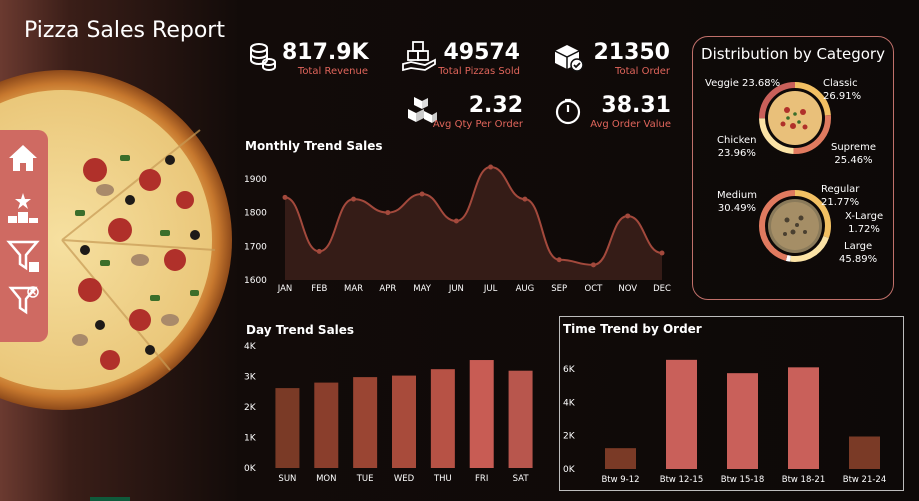 The image size is (919, 501). Describe the element at coordinates (23, 158) in the screenshot. I see `home-icon` at that location.